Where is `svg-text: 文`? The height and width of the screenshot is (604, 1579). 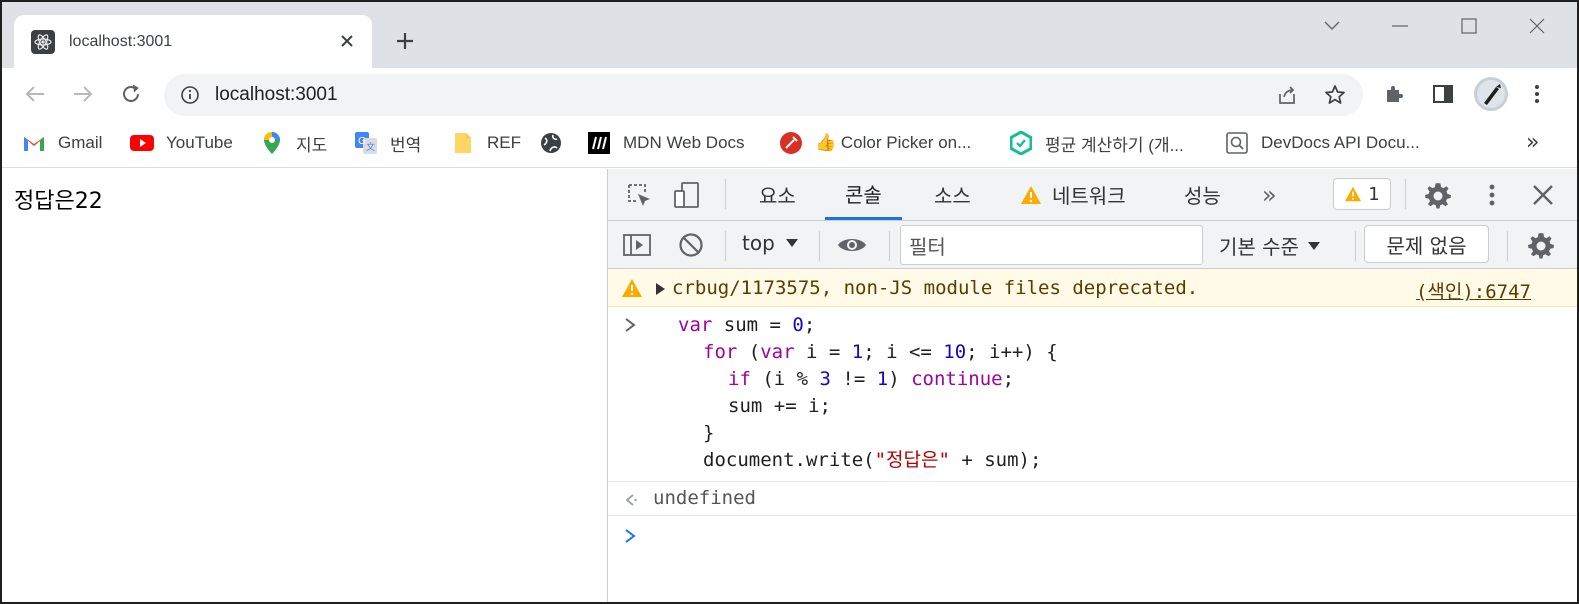 svg-text: 文 is located at coordinates (370, 147).